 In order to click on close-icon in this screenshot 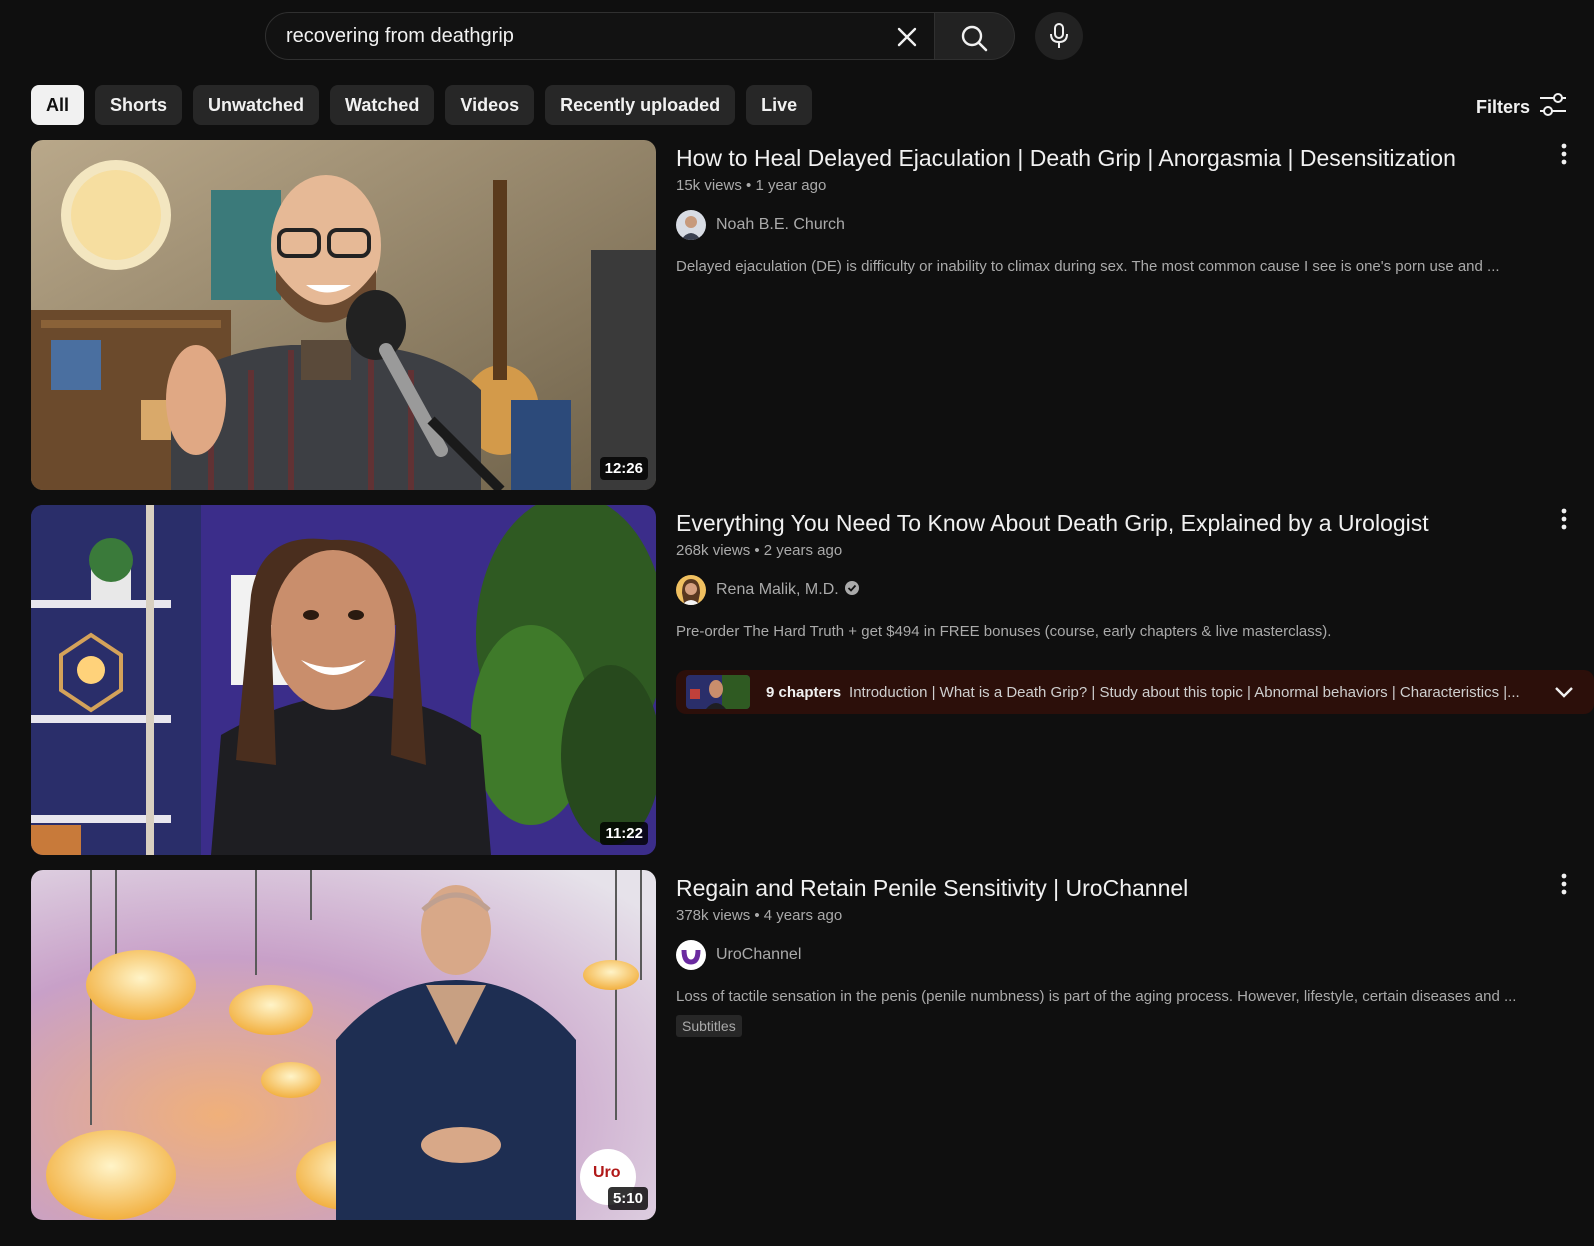, I will do `click(907, 37)`.